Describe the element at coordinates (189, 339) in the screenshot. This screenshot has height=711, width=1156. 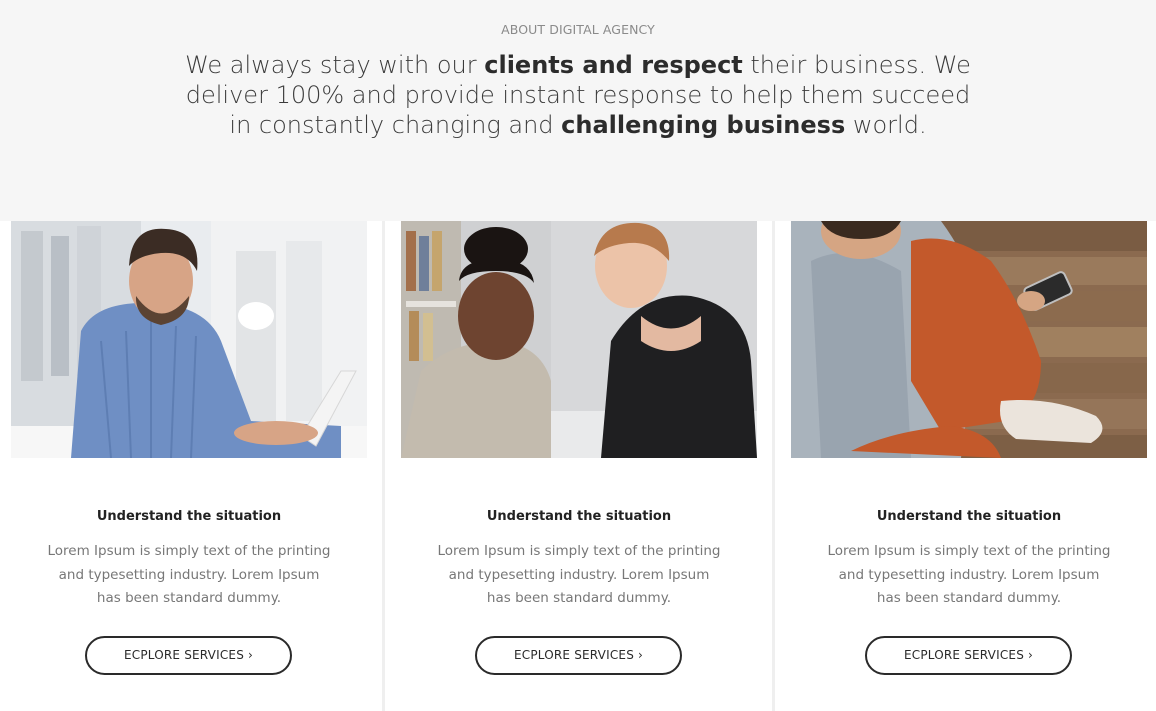
I see `man-typing-laptop-photo` at that location.